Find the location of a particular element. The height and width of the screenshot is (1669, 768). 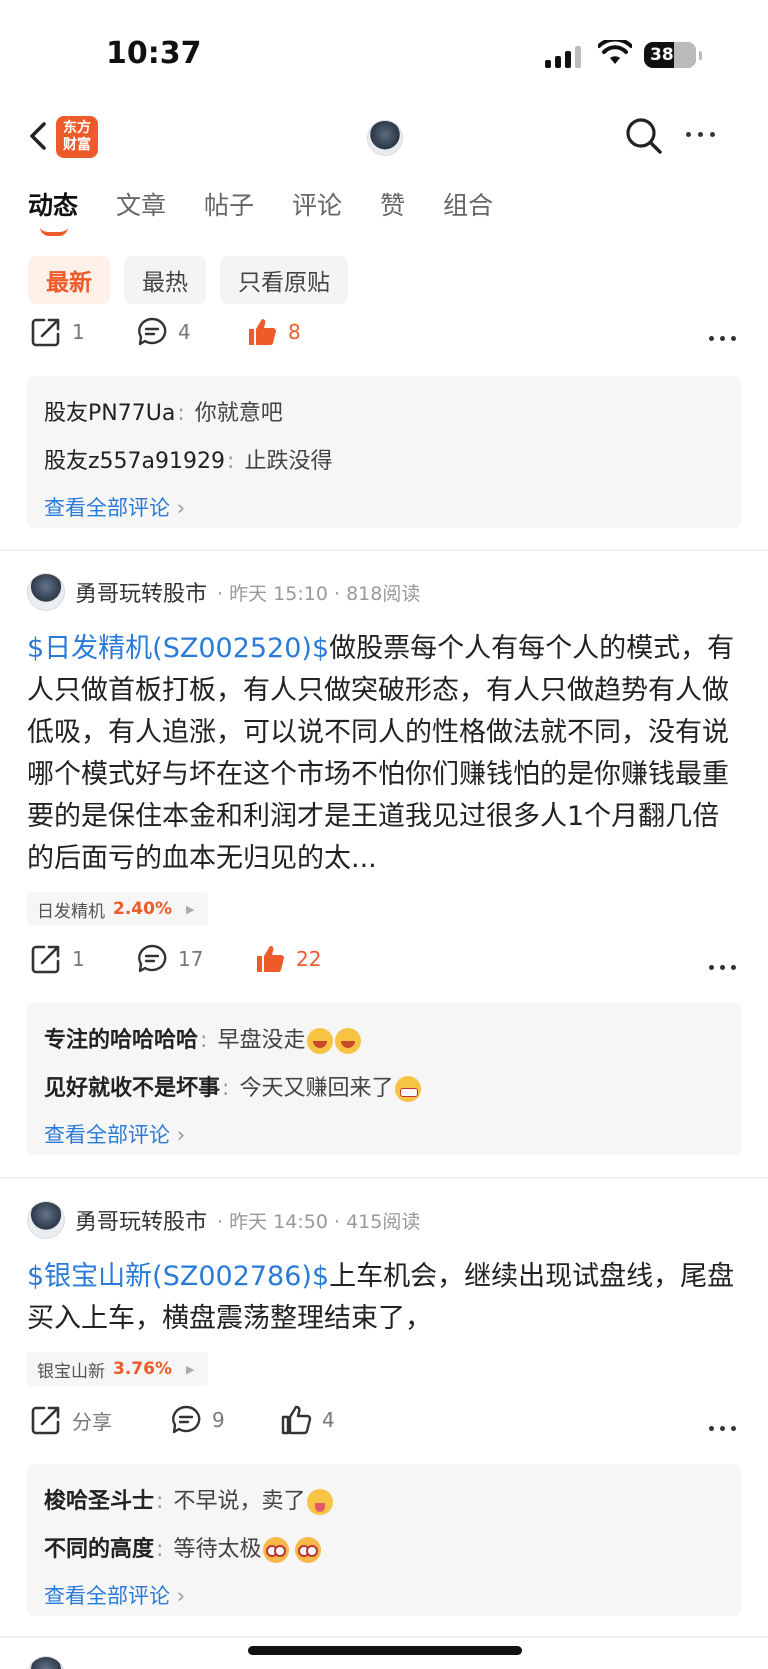

search-icon is located at coordinates (644, 136).